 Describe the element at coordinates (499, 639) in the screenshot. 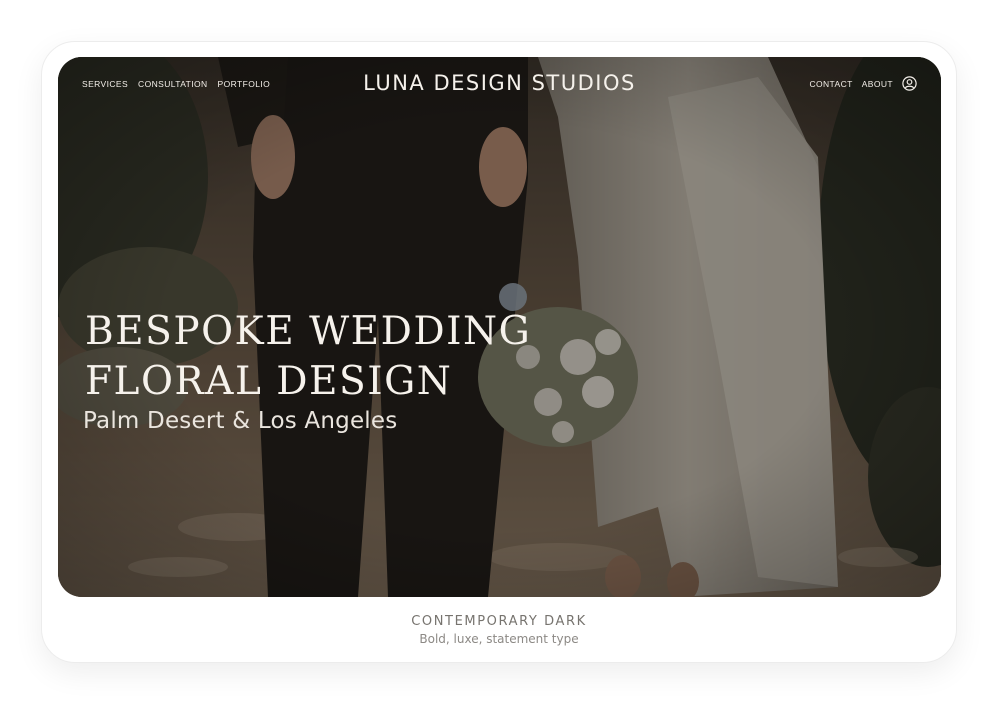

I see `theme-description: Bold, luxe, statement type` at that location.